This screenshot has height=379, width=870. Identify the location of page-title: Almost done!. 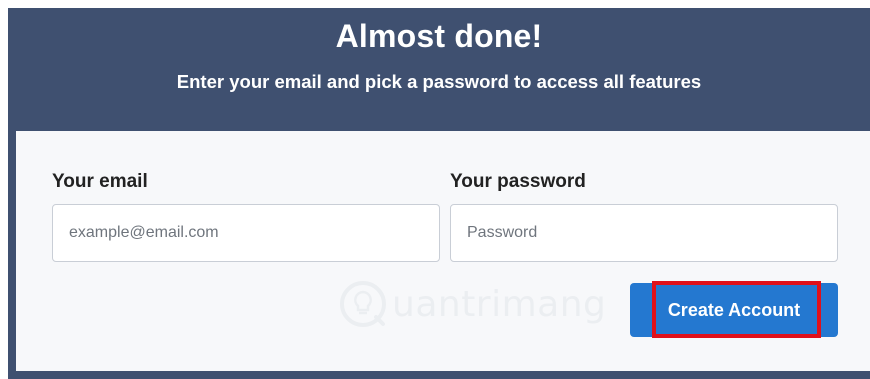
(439, 36).